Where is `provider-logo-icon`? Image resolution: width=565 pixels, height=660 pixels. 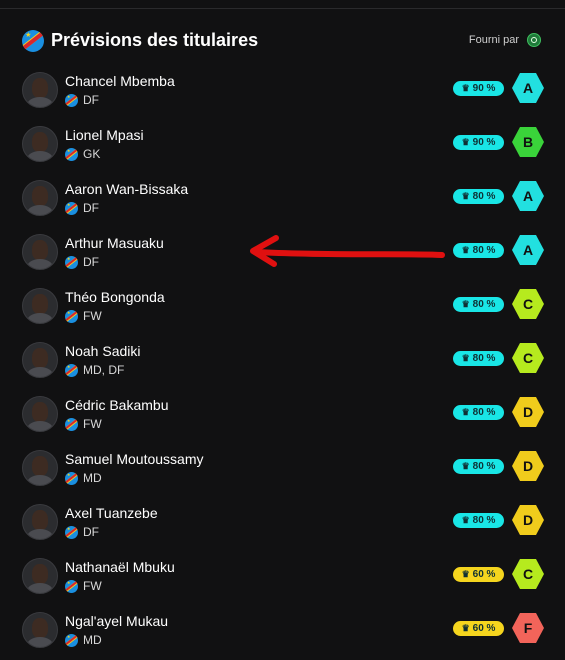
provider-logo-icon is located at coordinates (534, 40).